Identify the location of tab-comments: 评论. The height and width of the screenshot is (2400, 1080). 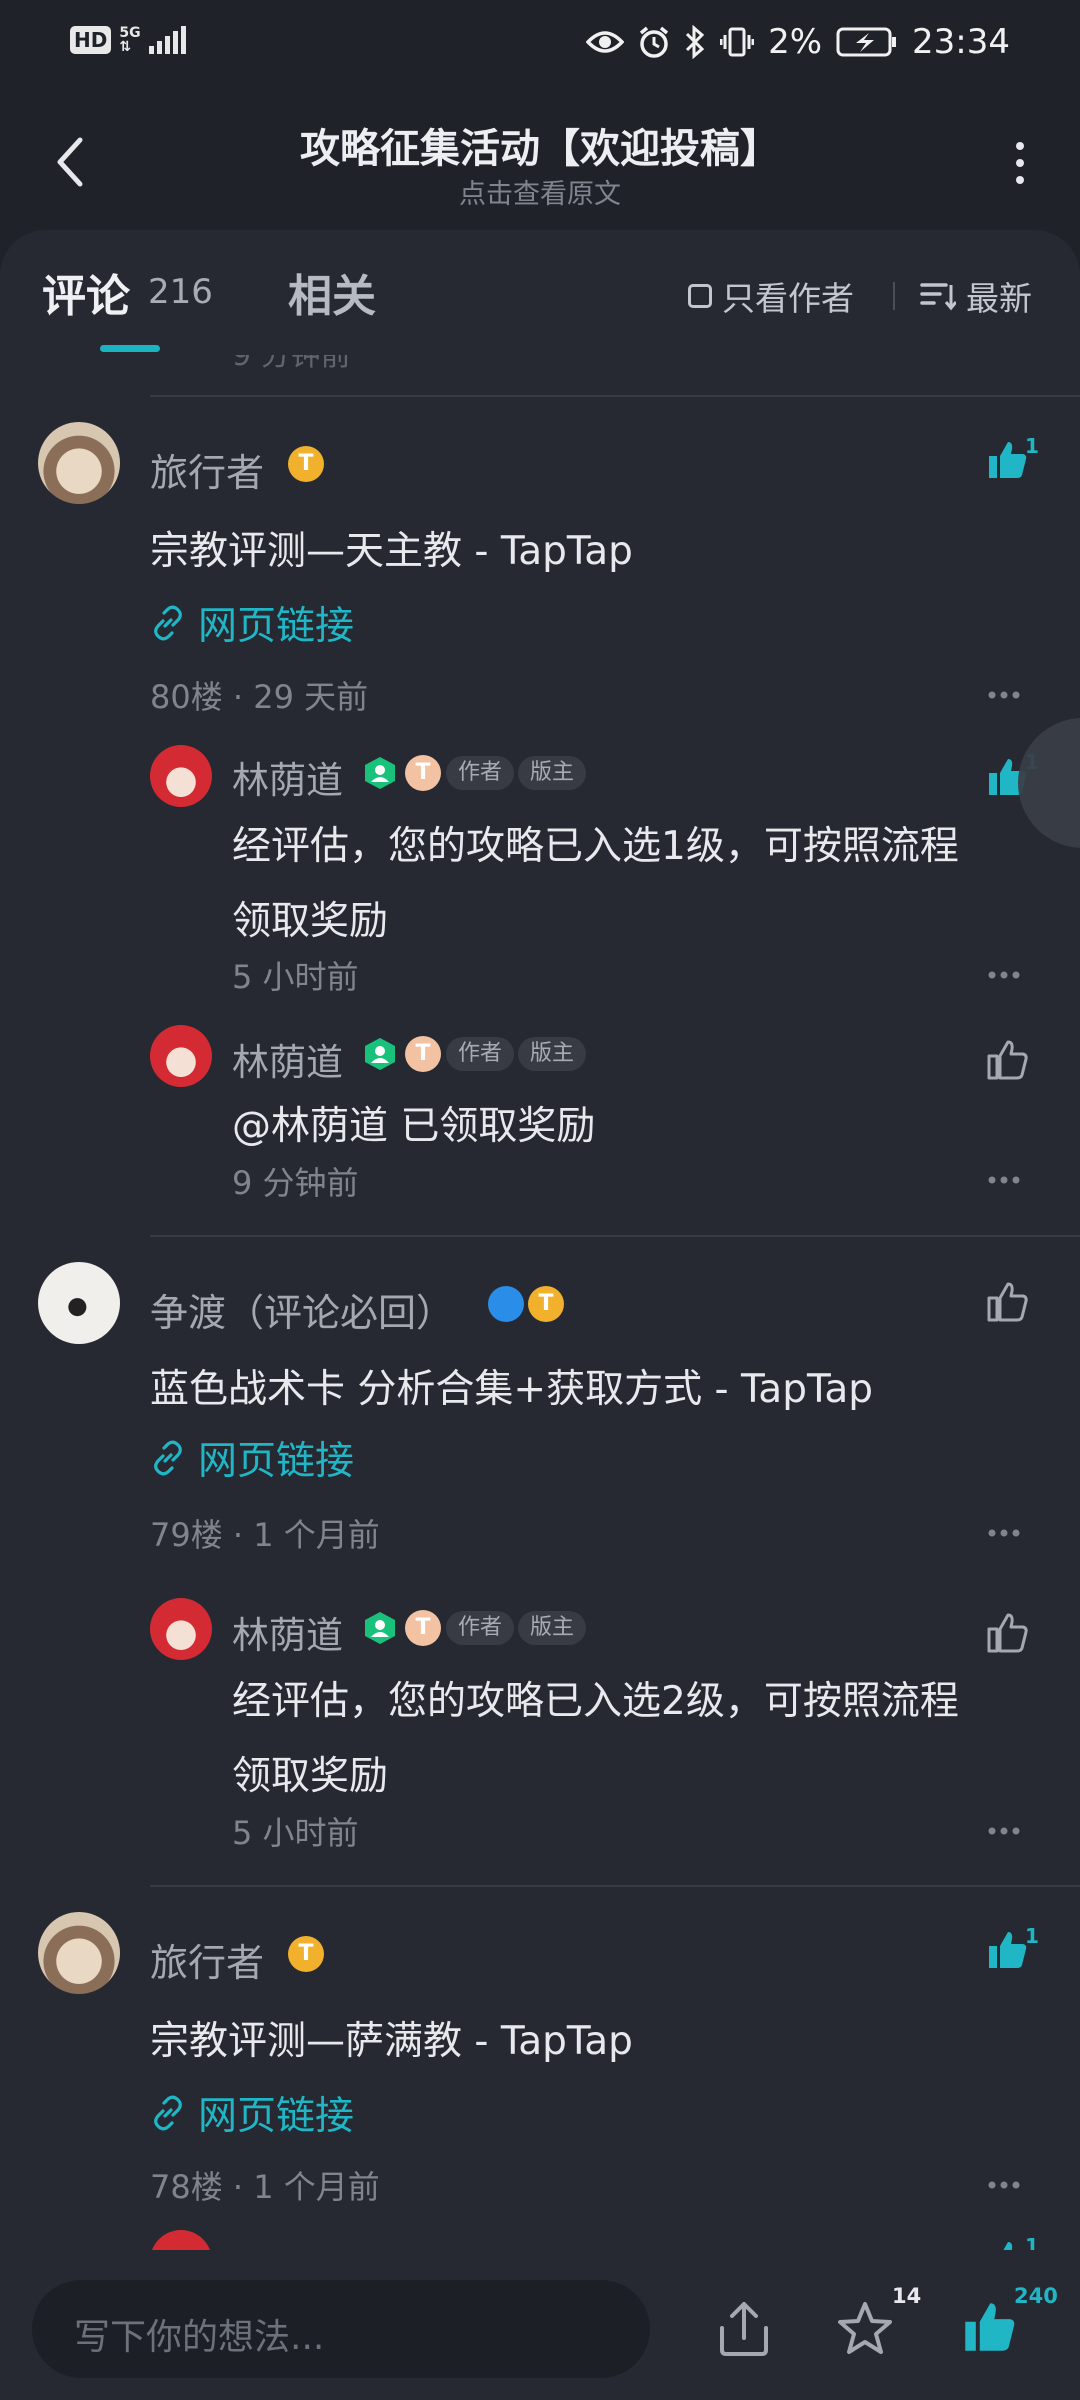
(86, 292).